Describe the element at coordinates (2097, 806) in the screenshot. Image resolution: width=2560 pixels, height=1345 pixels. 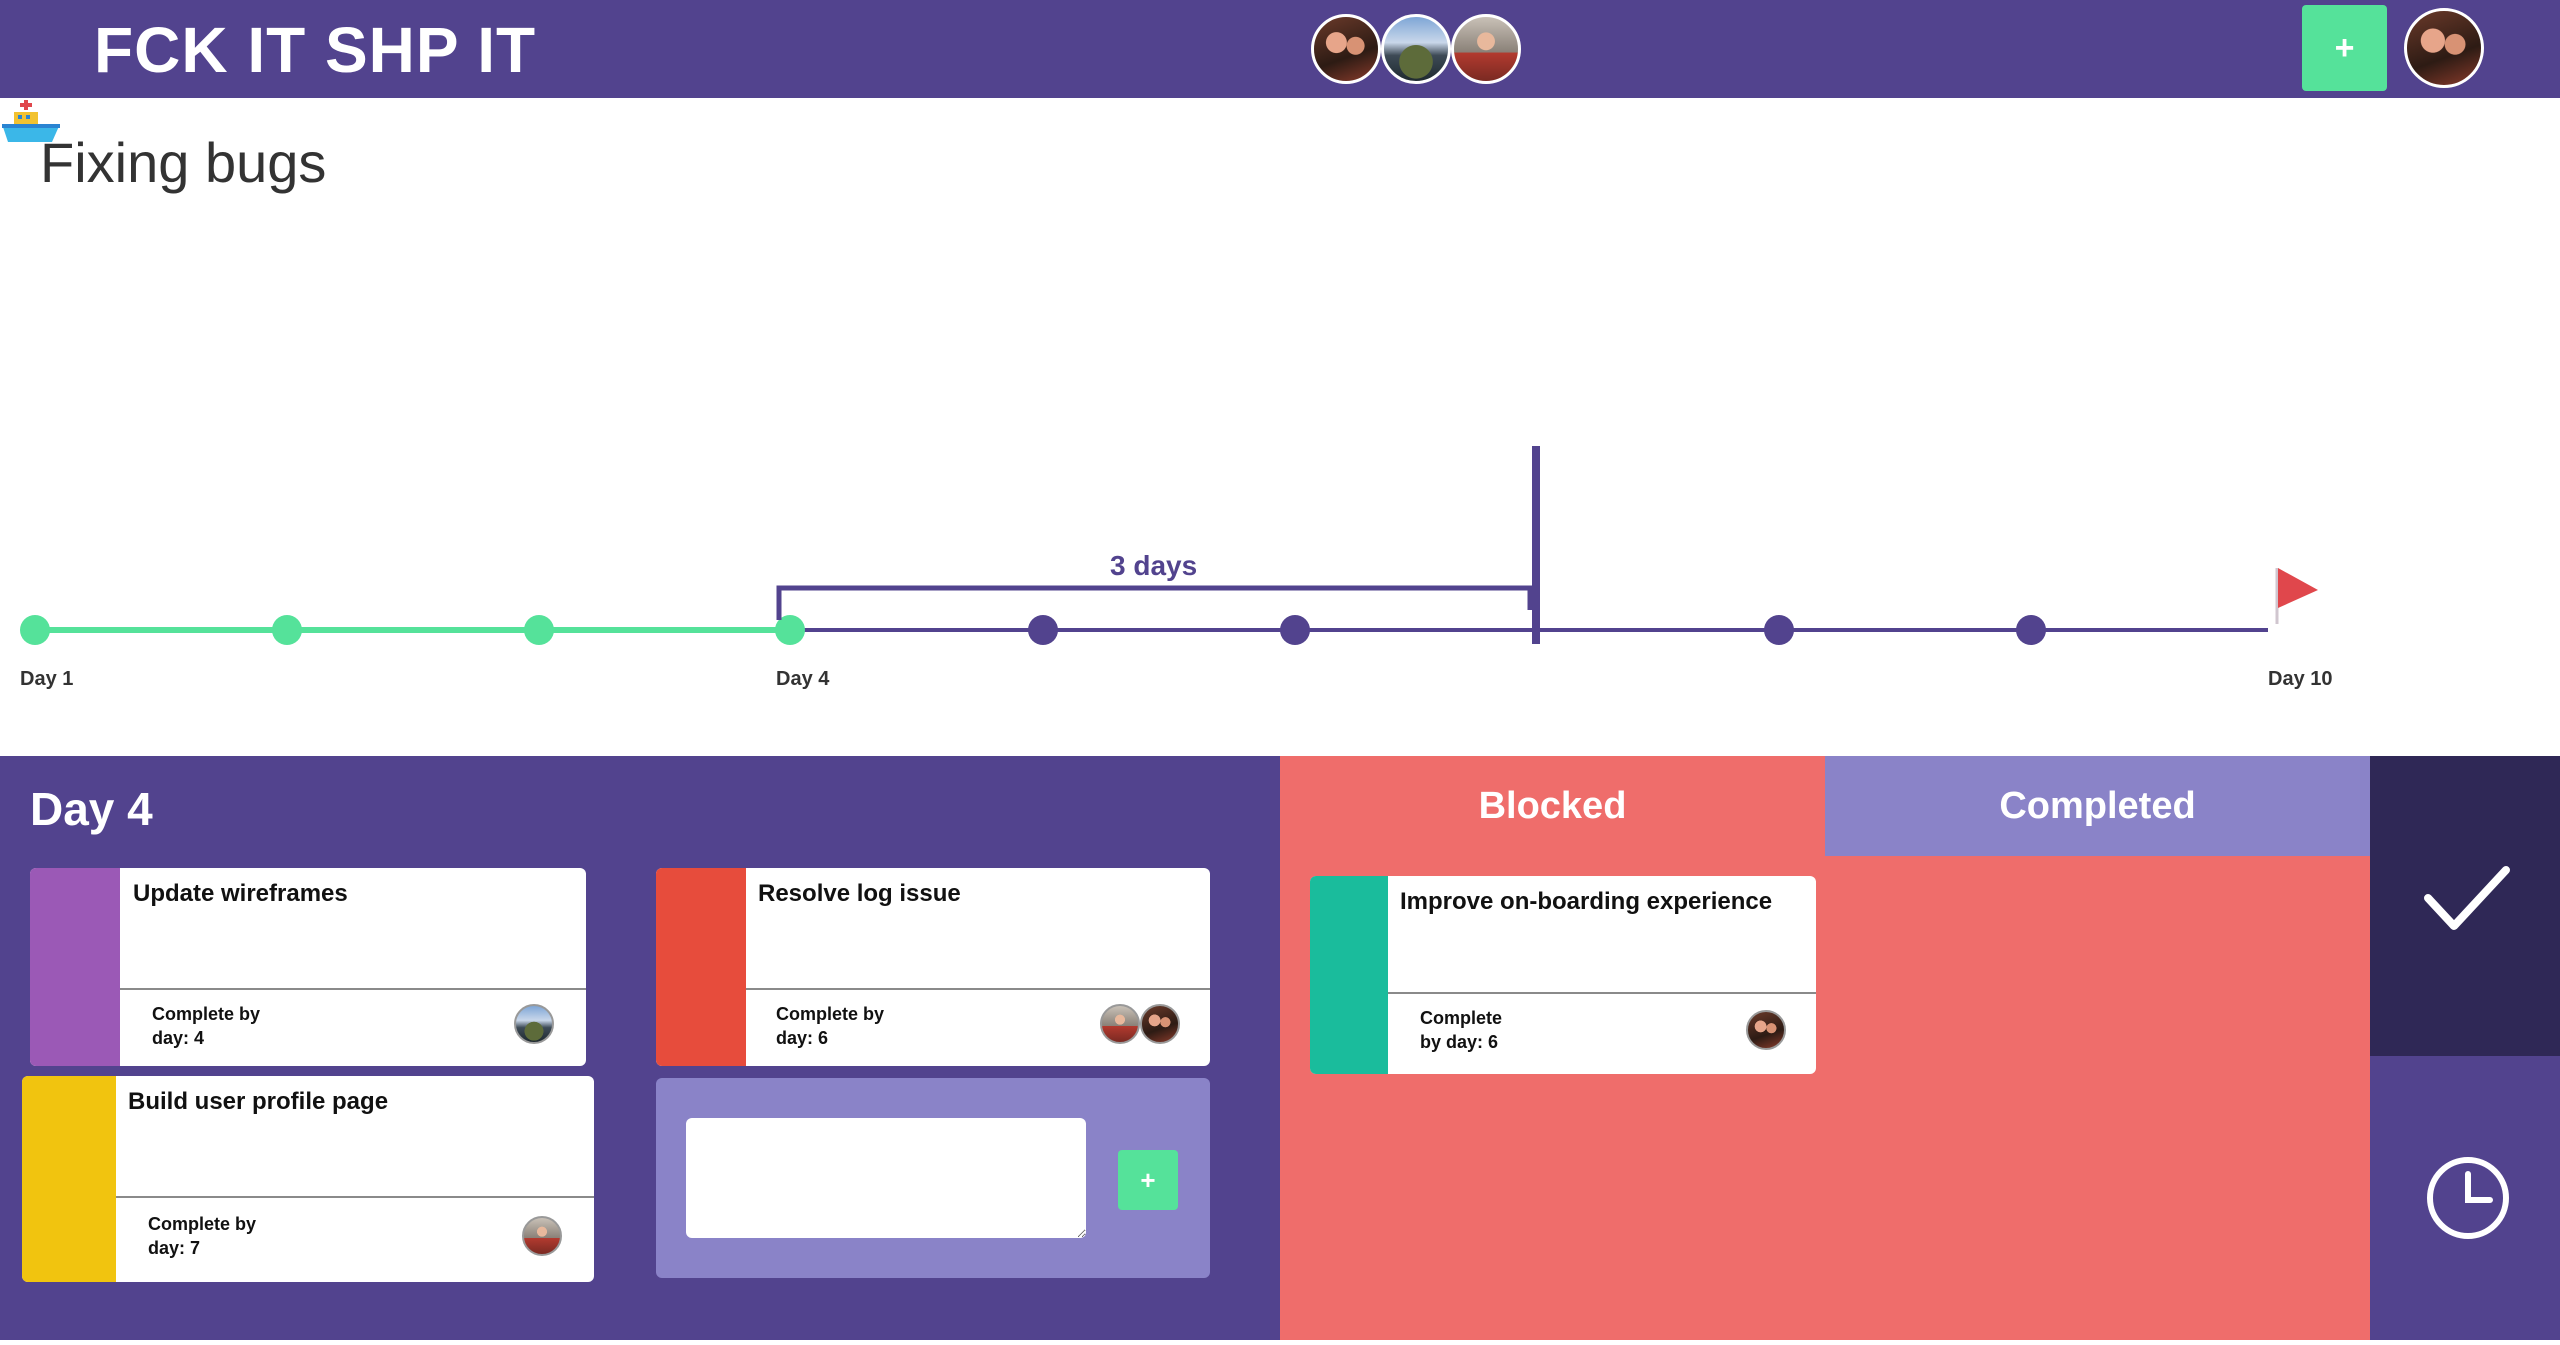
I see `tab-completed: Completed` at that location.